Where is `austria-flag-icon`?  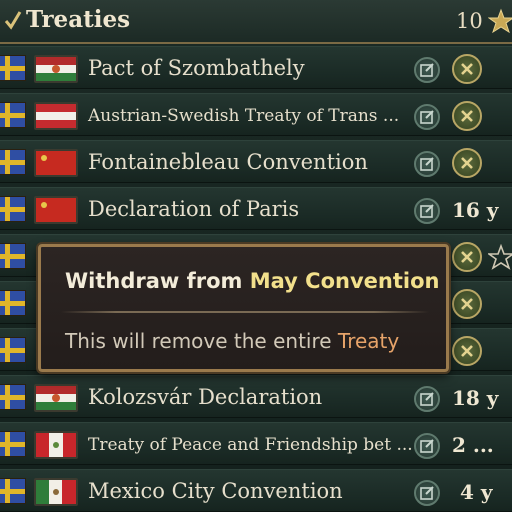
austria-flag-icon is located at coordinates (56, 116).